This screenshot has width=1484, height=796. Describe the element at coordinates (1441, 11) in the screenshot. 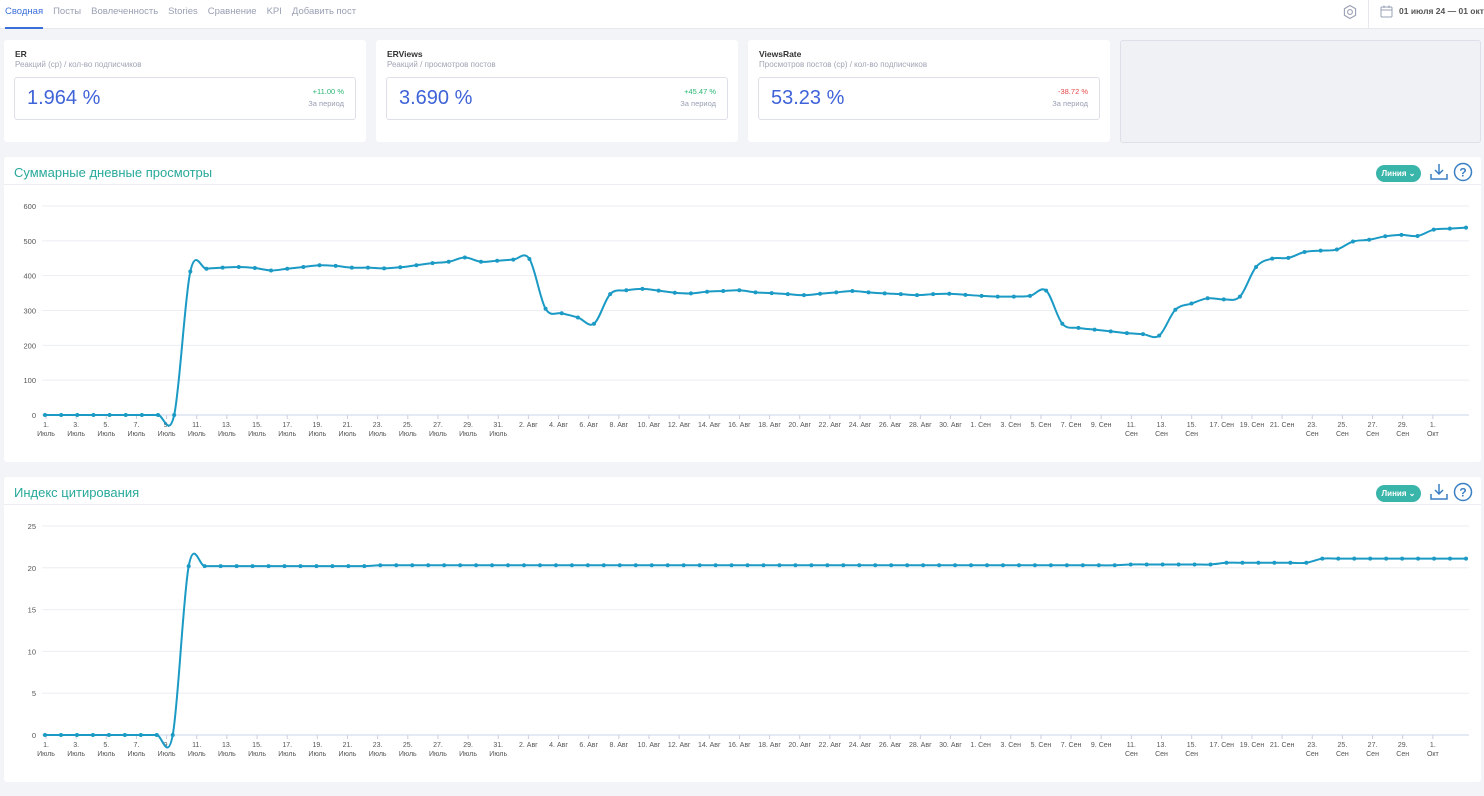

I see `date-range-picker: 01 июля 24 — 01 окт 24` at that location.